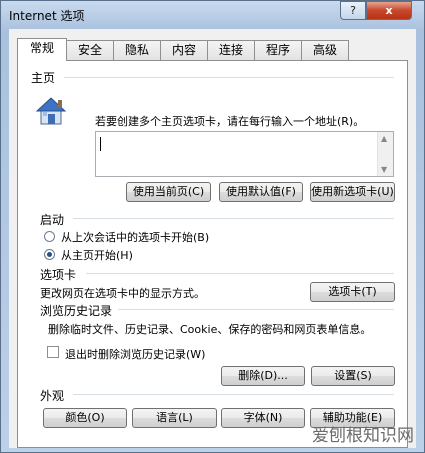 The width and height of the screenshot is (425, 453). Describe the element at coordinates (49, 236) in the screenshot. I see `startup-last-session-radio` at that location.